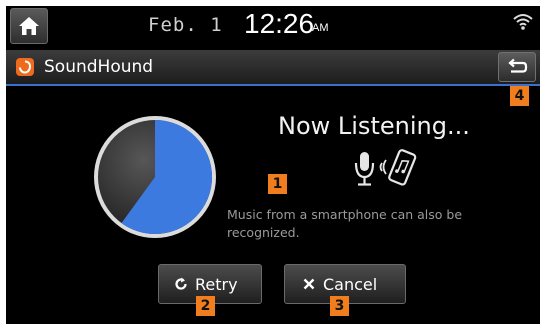 This screenshot has width=546, height=330. What do you see at coordinates (181, 283) in the screenshot?
I see `retry-icon` at bounding box center [181, 283].